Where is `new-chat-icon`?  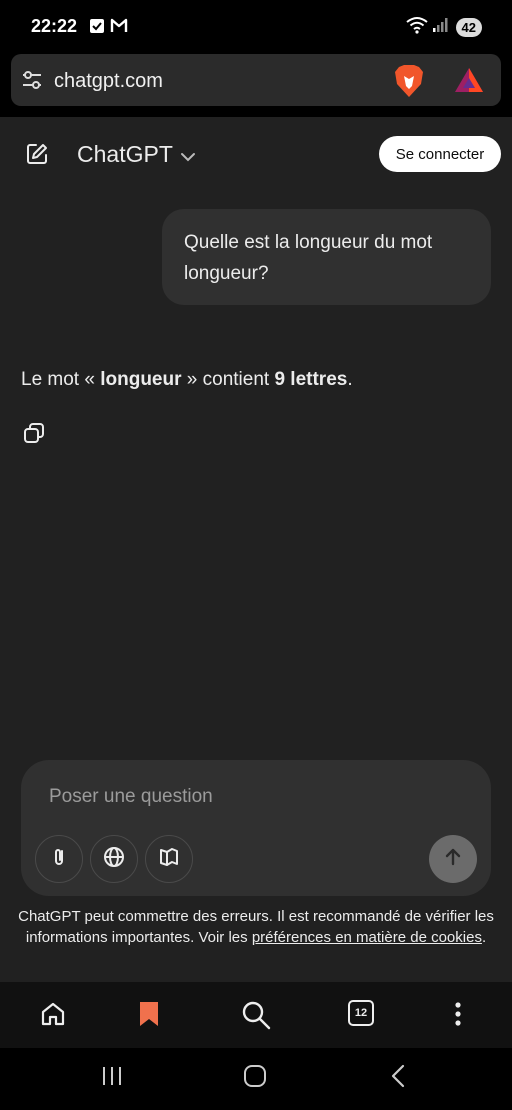 new-chat-icon is located at coordinates (37, 156).